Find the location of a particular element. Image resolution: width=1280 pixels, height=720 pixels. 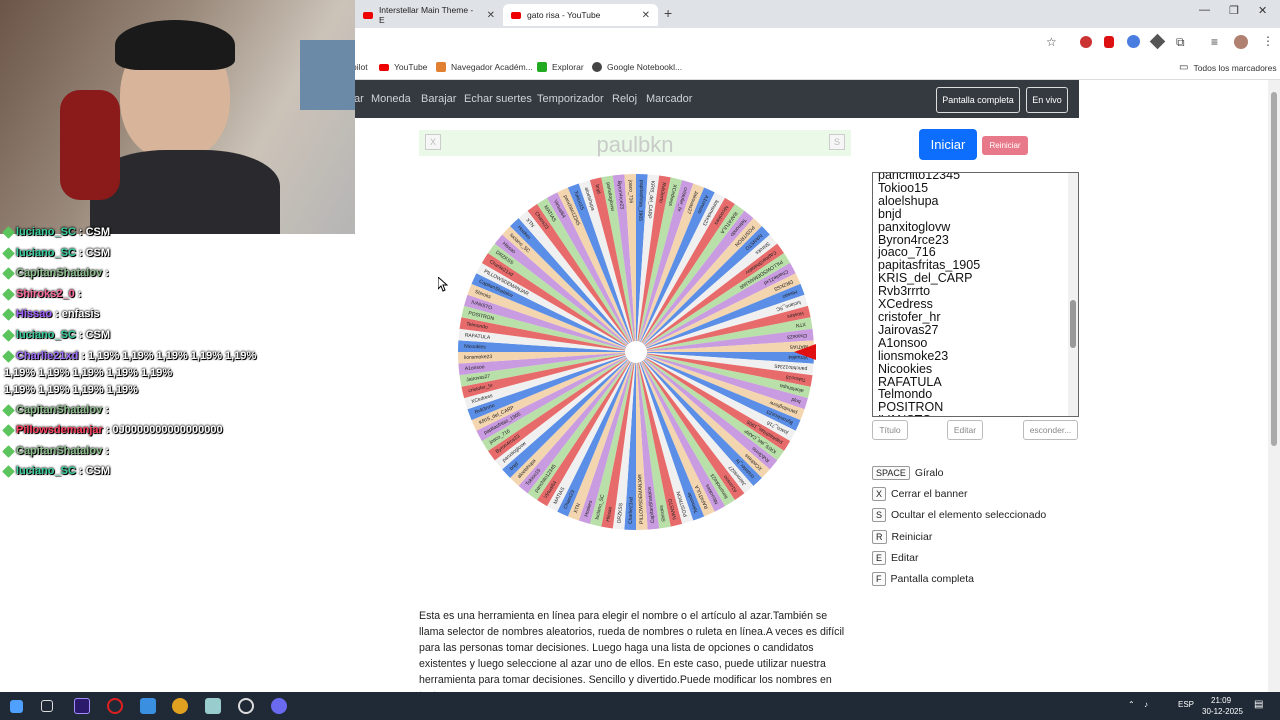

textarea-scroll-thumb is located at coordinates (1073, 324).